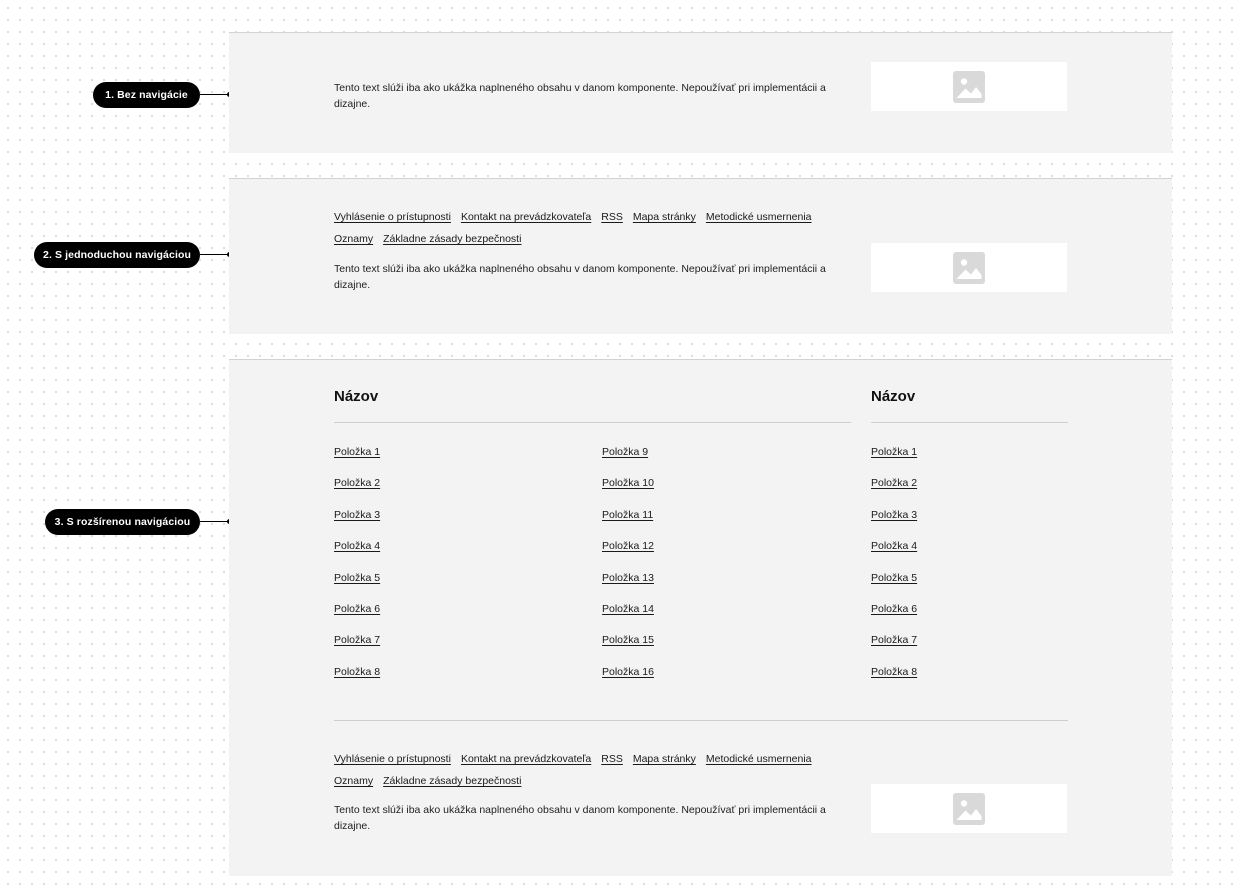 The height and width of the screenshot is (891, 1241). Describe the element at coordinates (628, 680) in the screenshot. I see `list-item: Položka 16` at that location.